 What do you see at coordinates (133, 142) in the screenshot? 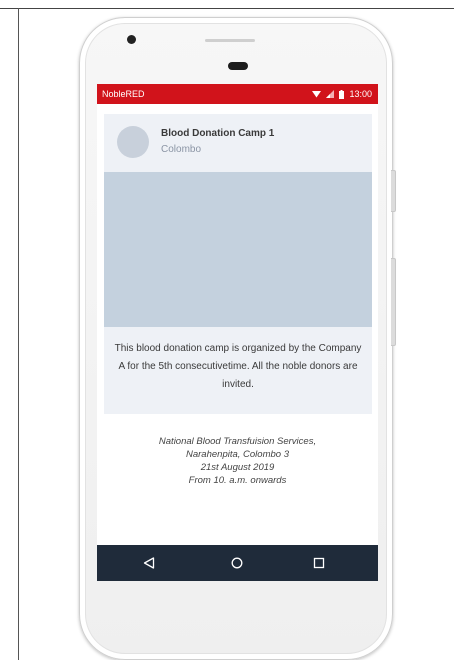
I see `avatar` at bounding box center [133, 142].